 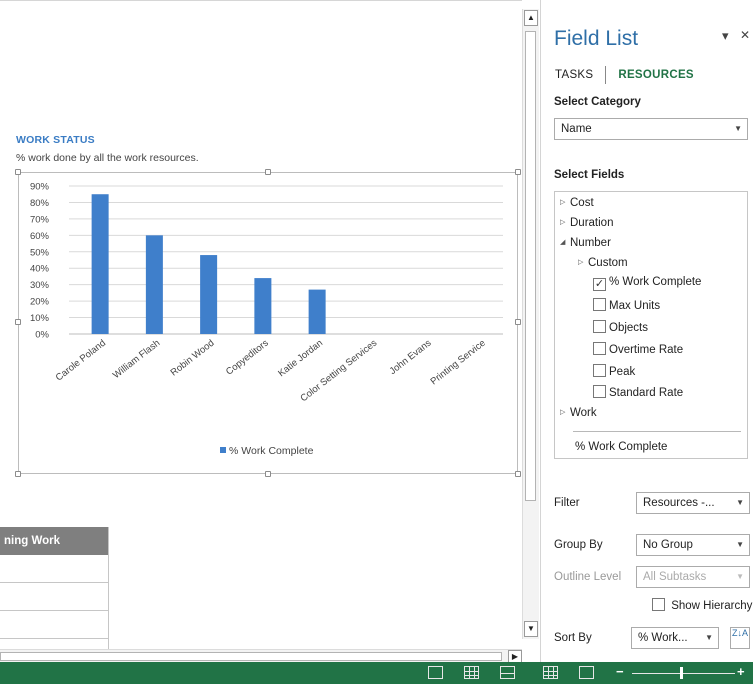 What do you see at coordinates (638, 392) in the screenshot?
I see `field-checkbox-standard-rate: Standard Rate` at bounding box center [638, 392].